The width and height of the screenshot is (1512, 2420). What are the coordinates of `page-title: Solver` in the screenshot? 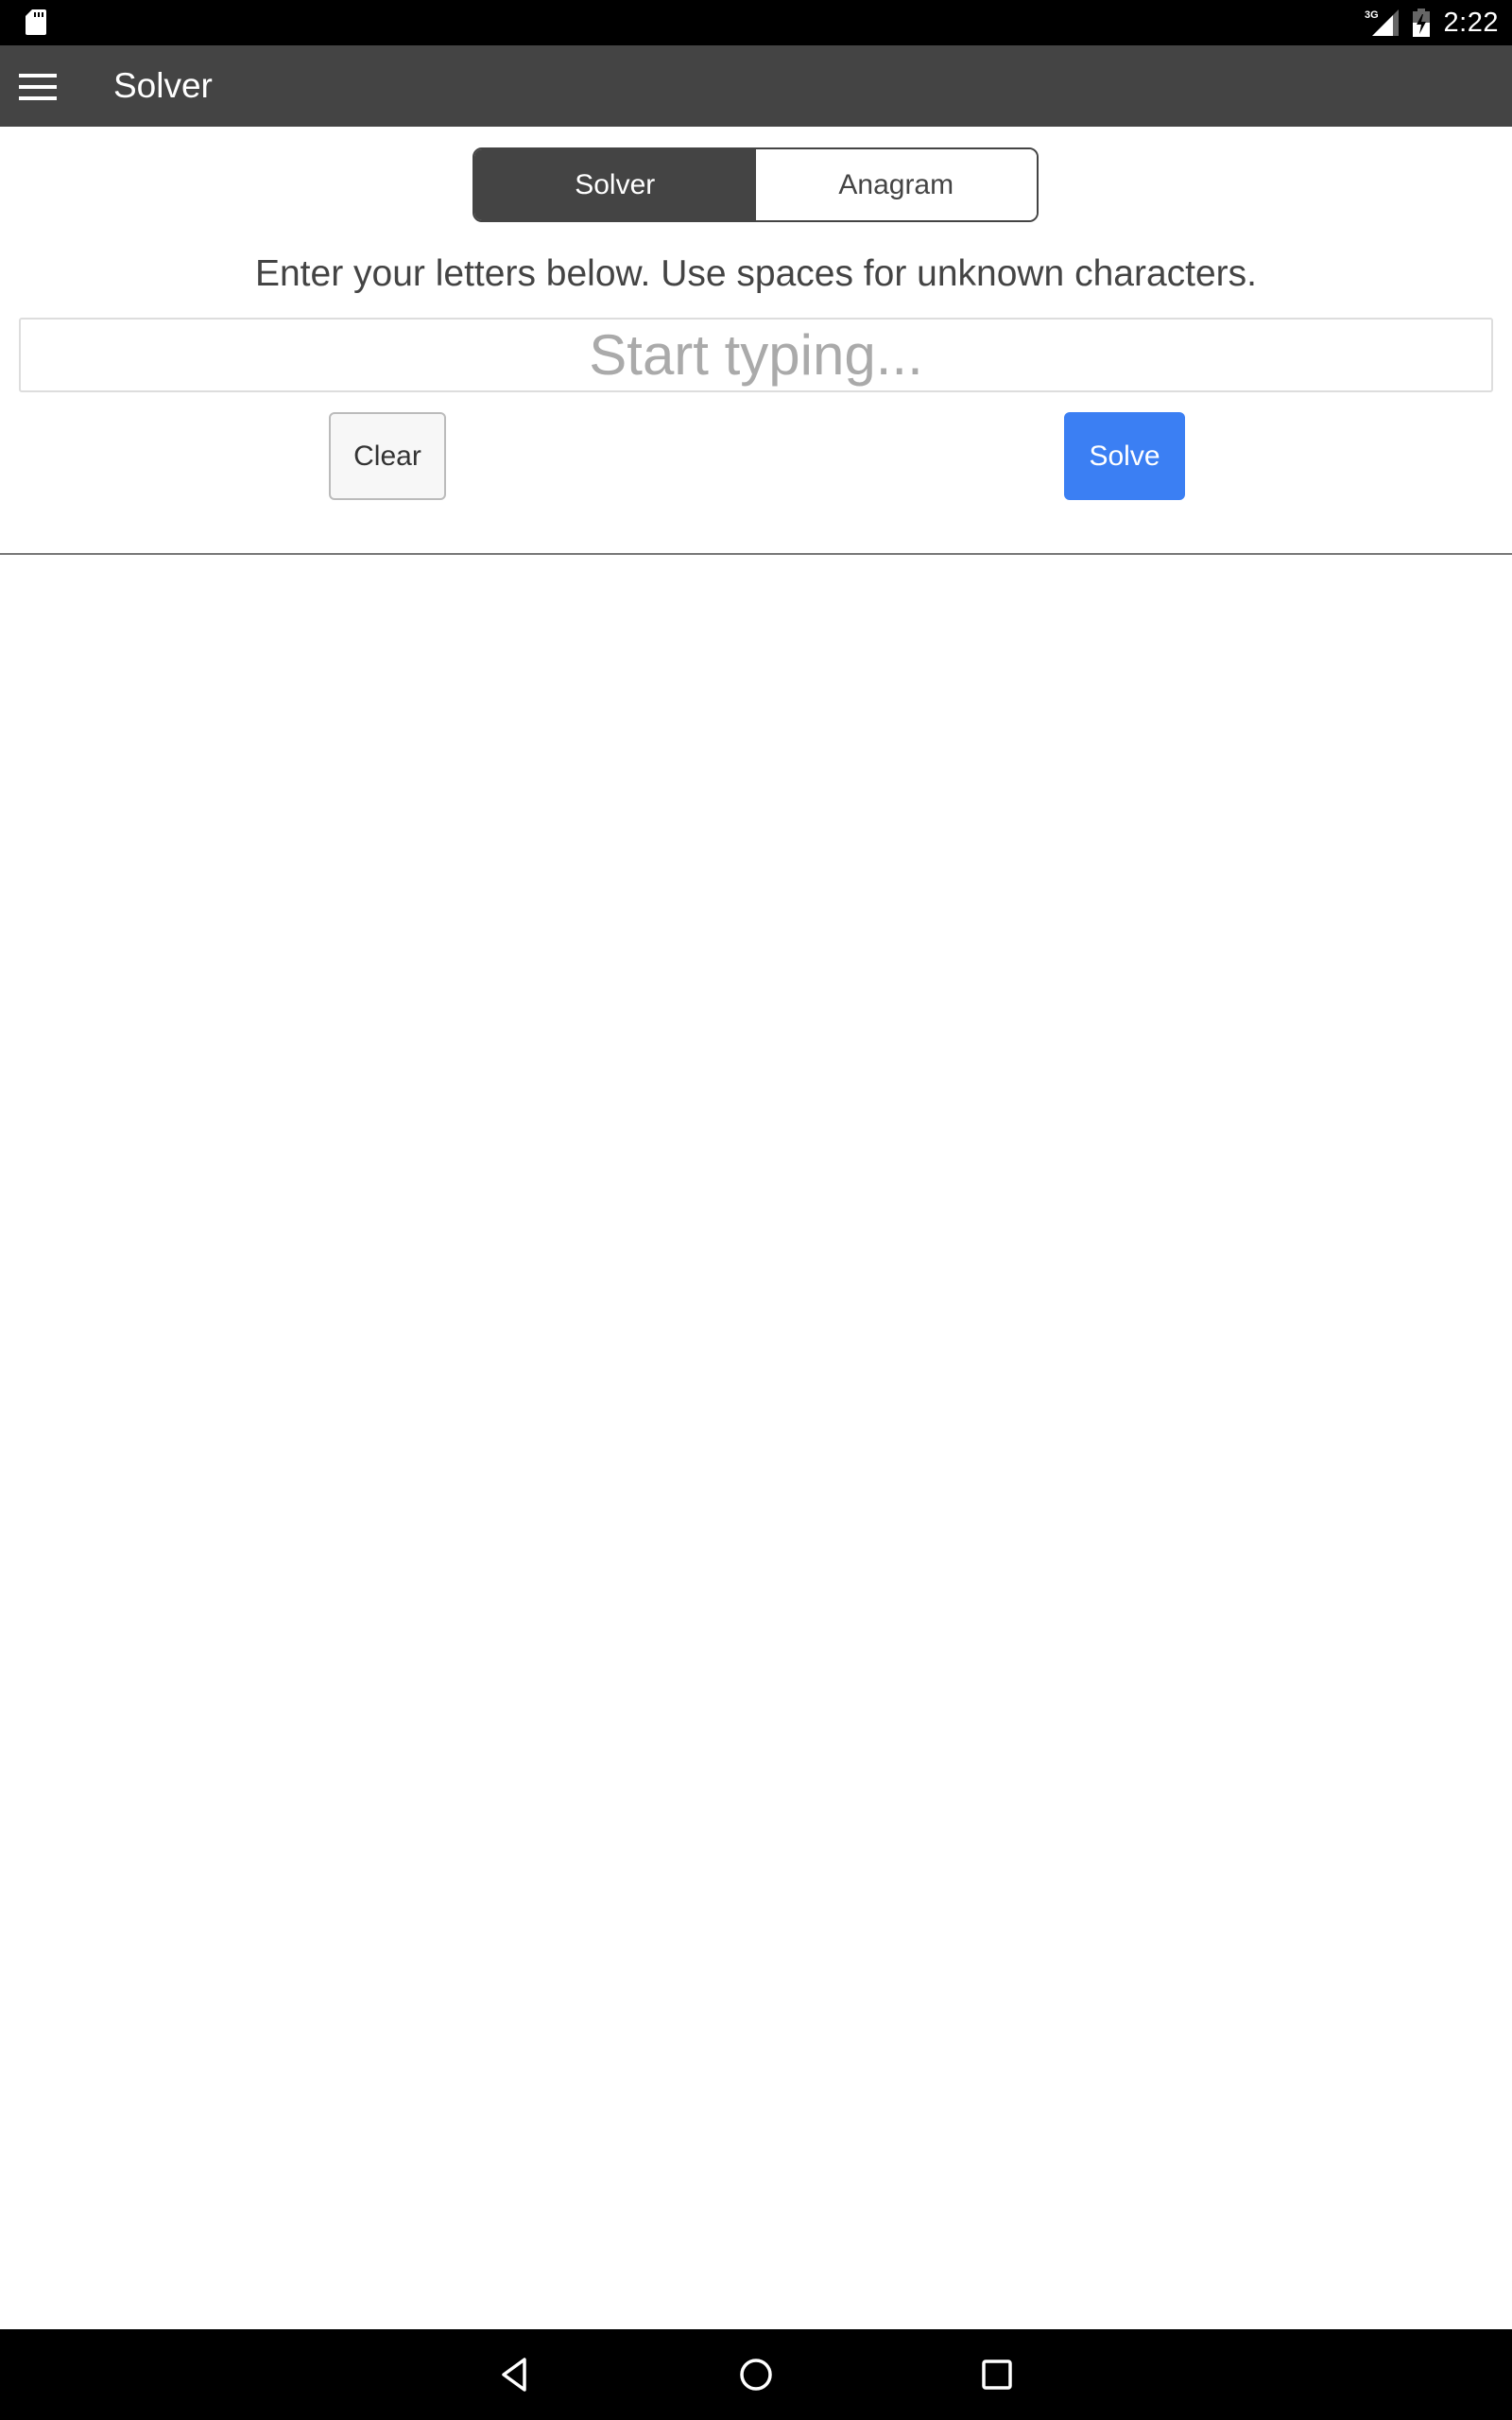 It's located at (163, 85).